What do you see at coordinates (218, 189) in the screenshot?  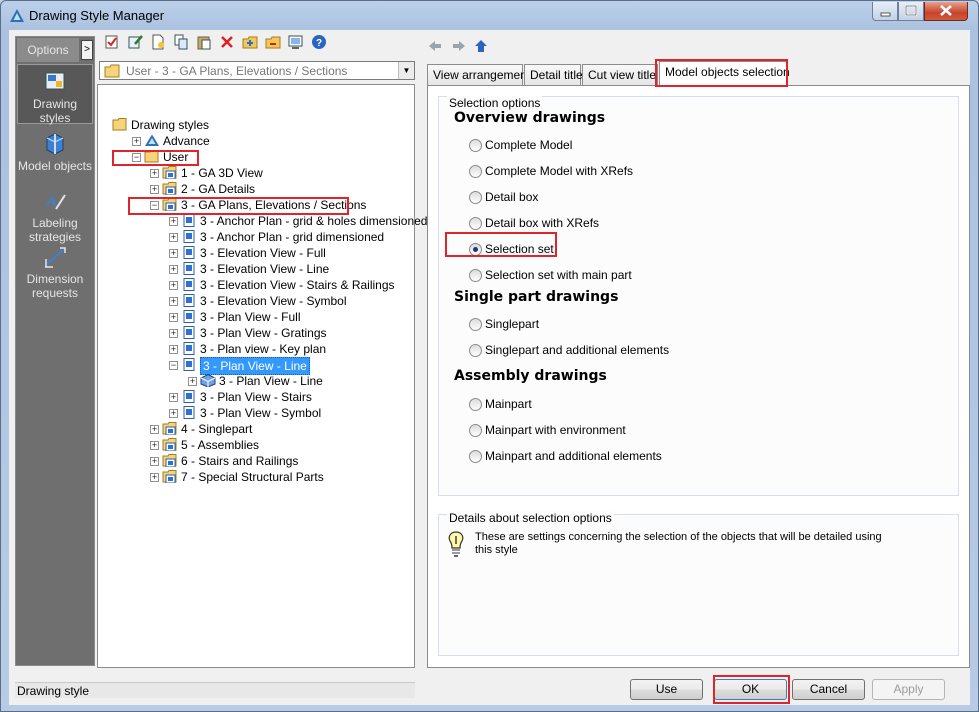 I see `tree-node-label: 2 - GA Details` at bounding box center [218, 189].